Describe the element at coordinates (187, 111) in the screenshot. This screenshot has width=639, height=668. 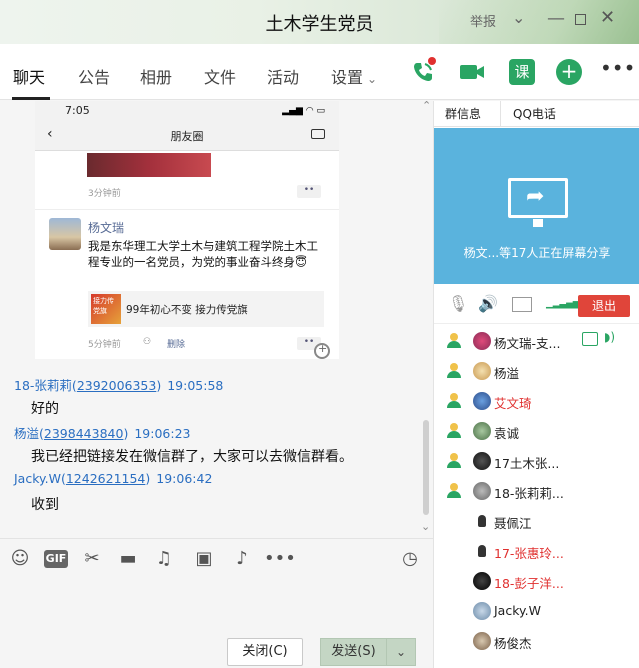
I see `status-bar: 7:05 ▂▄▆ ◠ ▭` at that location.